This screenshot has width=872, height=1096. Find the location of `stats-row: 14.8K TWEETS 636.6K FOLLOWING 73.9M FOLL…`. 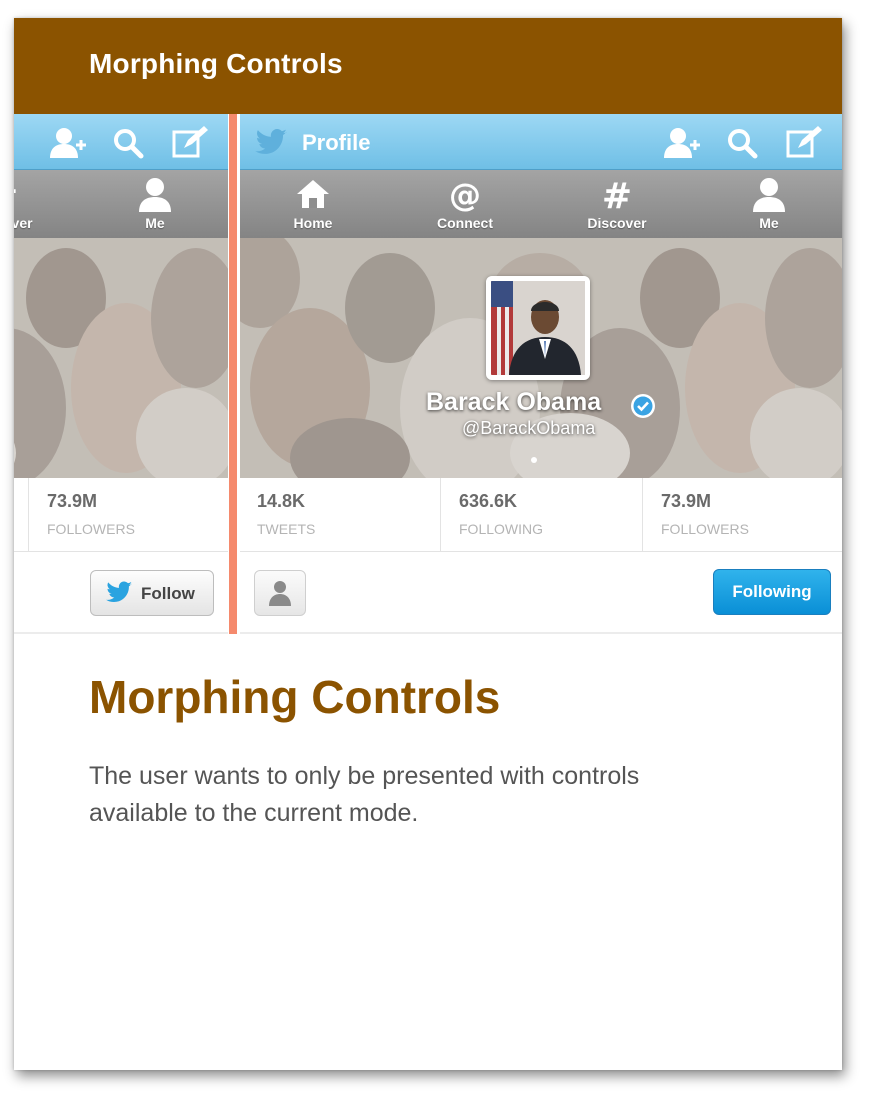

stats-row: 14.8K TWEETS 636.6K FOLLOWING 73.9M FOLL… is located at coordinates (541, 515).